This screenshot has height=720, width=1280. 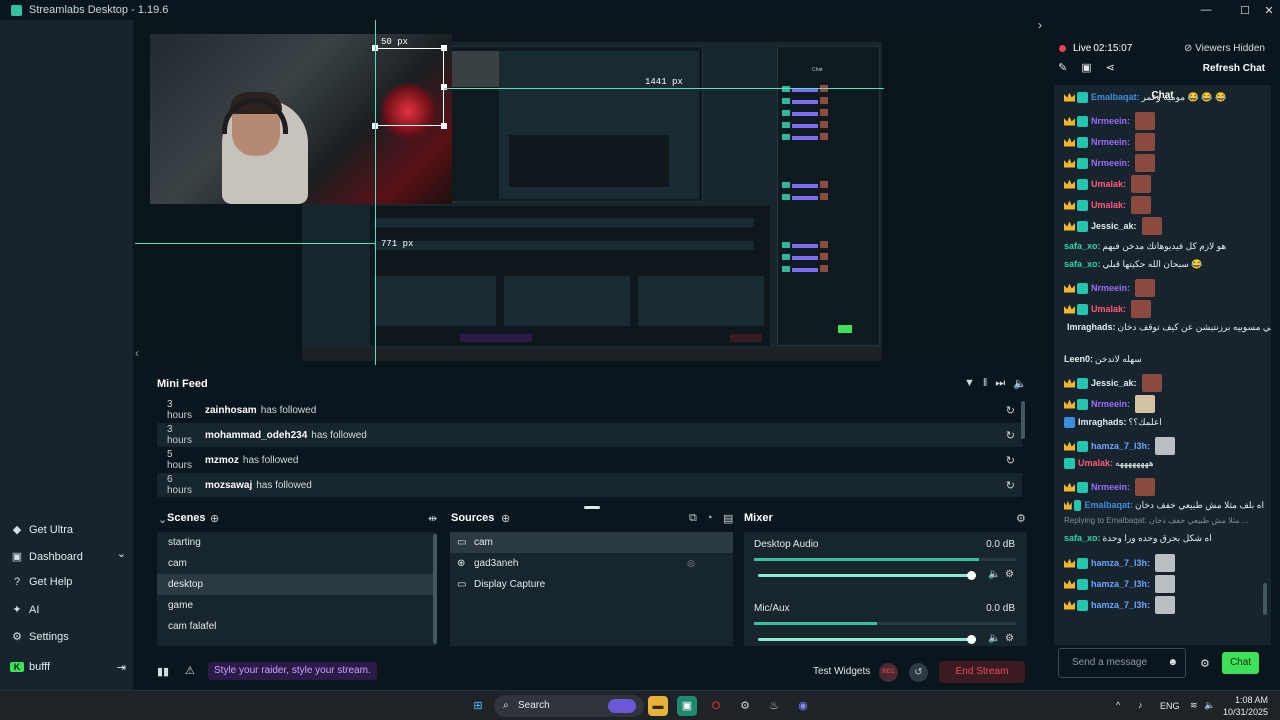 I want to click on volume-icon: 🔈, so click(x=1209, y=705).